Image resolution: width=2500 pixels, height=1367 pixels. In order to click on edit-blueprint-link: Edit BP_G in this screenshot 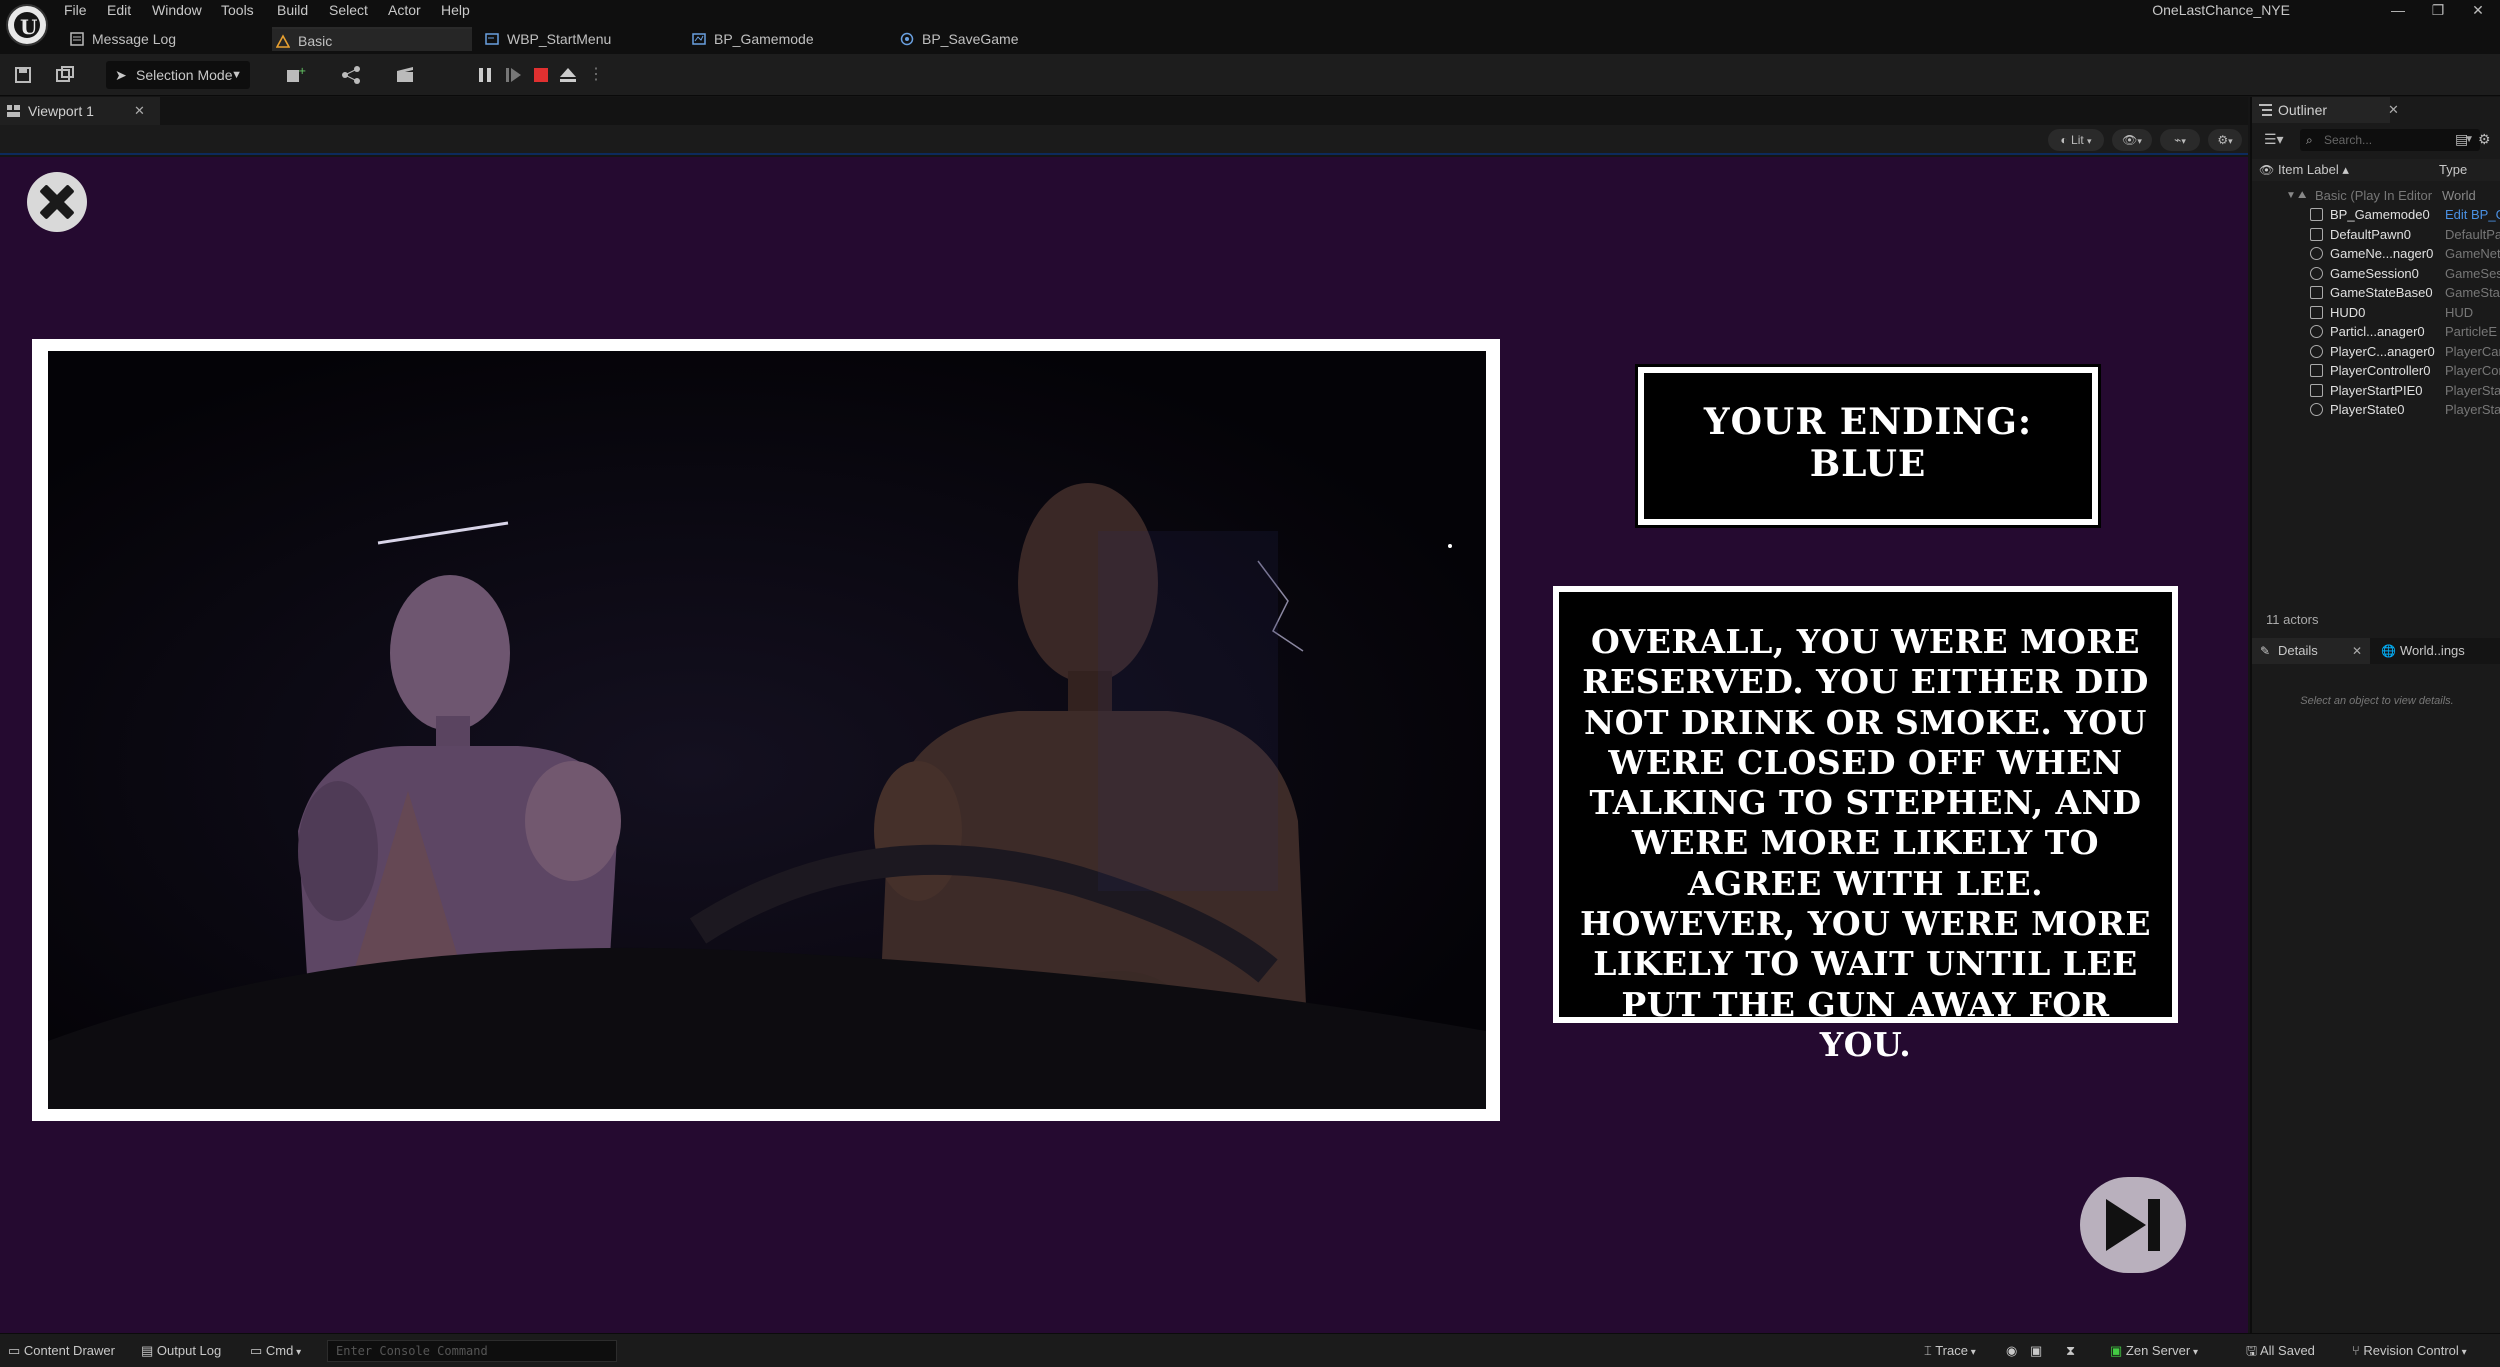, I will do `click(2472, 215)`.